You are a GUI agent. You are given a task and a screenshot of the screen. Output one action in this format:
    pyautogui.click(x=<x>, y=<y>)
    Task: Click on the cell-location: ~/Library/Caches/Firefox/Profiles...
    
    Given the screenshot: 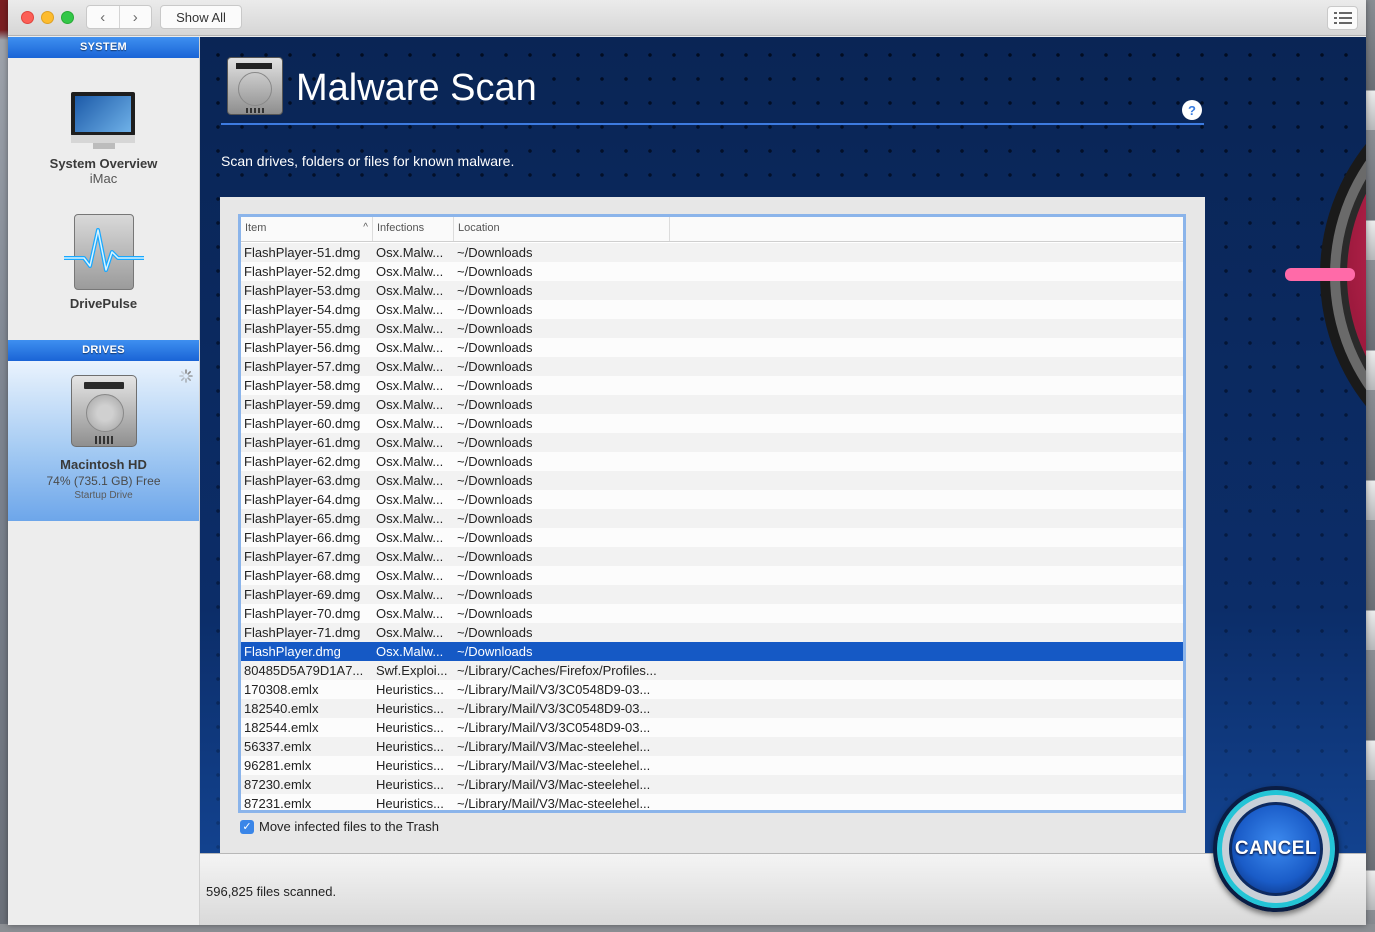 What is the action you would take?
    pyautogui.click(x=557, y=670)
    